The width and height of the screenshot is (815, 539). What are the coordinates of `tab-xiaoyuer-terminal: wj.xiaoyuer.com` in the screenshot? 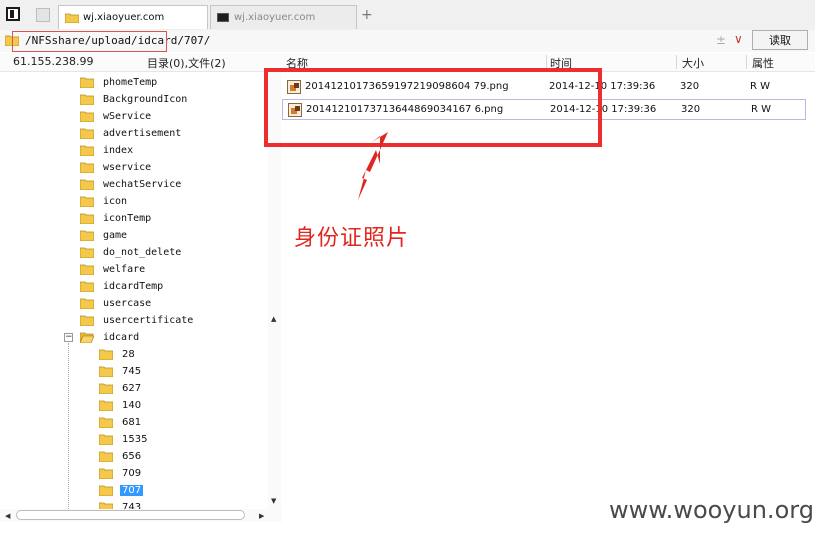 It's located at (283, 17).